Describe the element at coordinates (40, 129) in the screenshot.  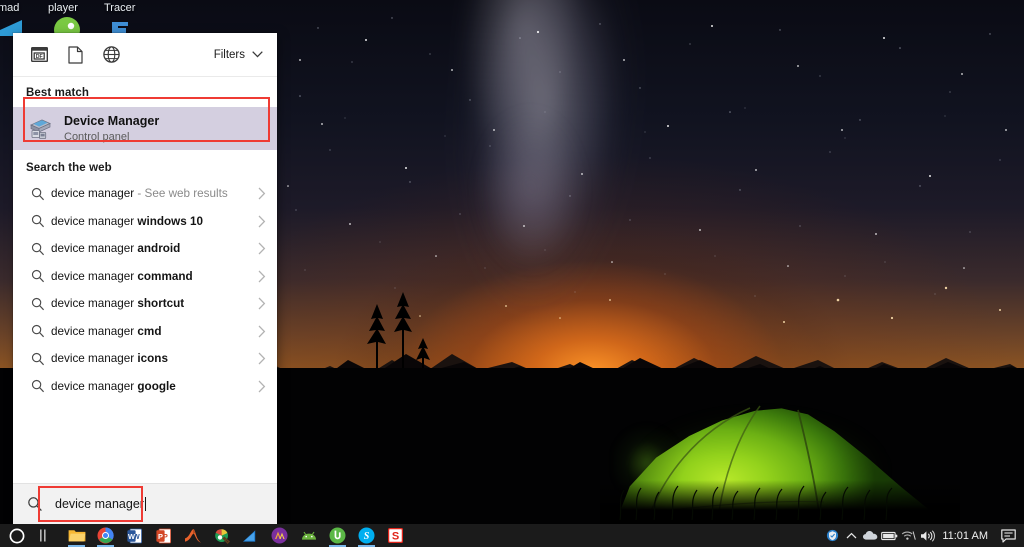
I see `device-manager-icon` at that location.